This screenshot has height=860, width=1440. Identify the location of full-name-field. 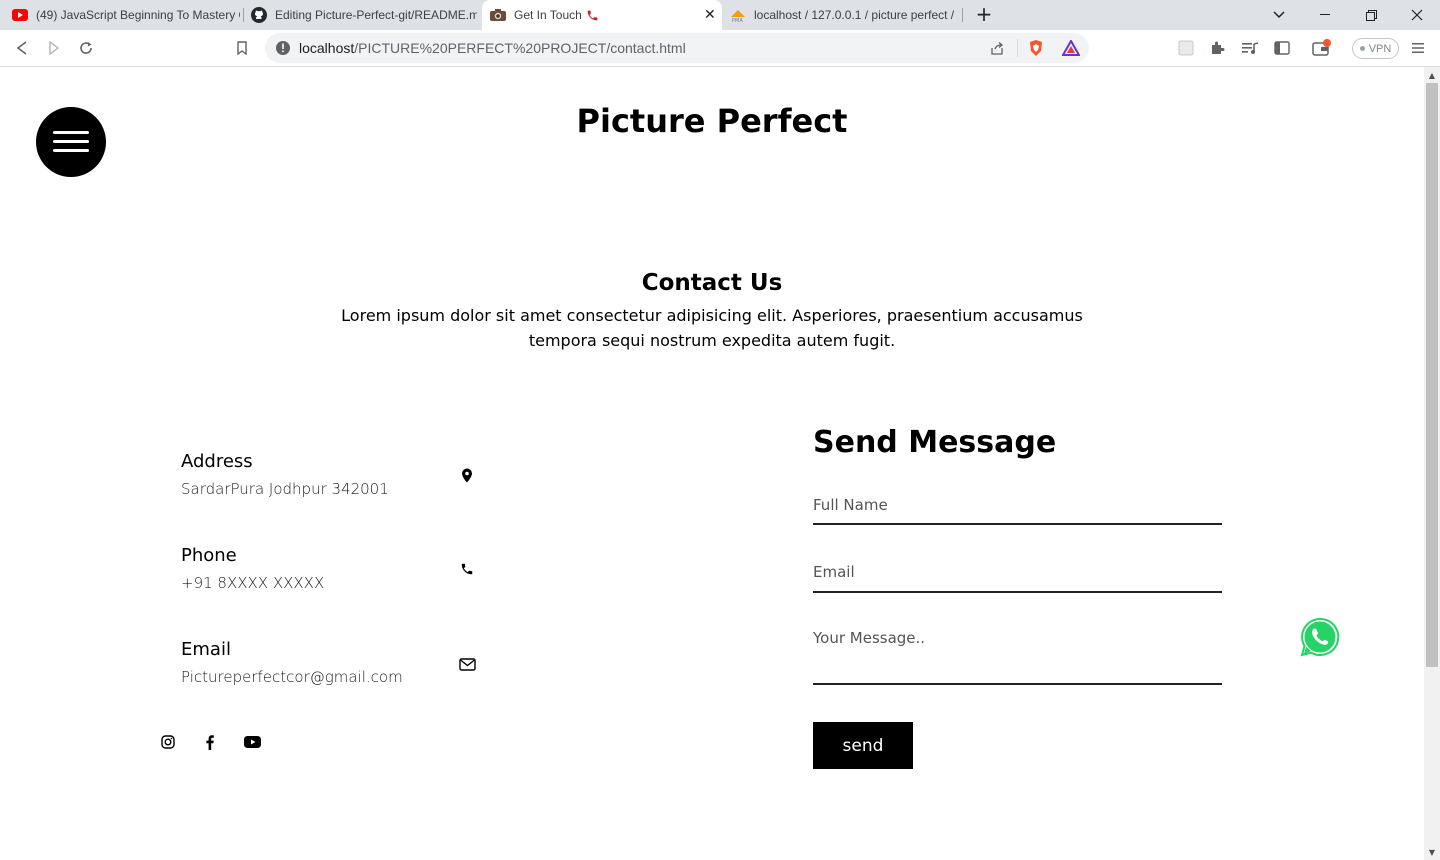
(1017, 510).